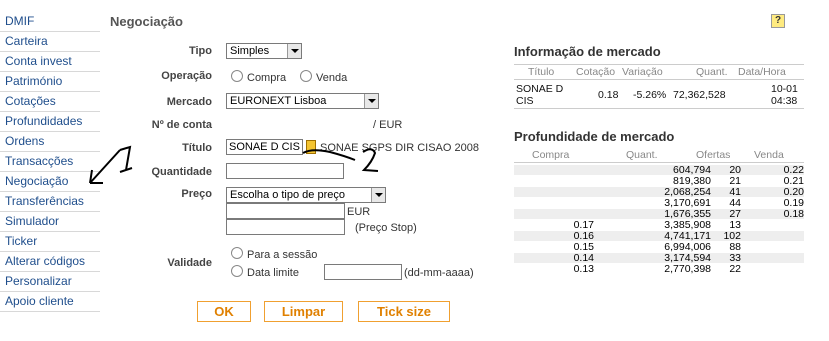  What do you see at coordinates (237, 271) in the screenshot?
I see `data-limite-radio` at bounding box center [237, 271].